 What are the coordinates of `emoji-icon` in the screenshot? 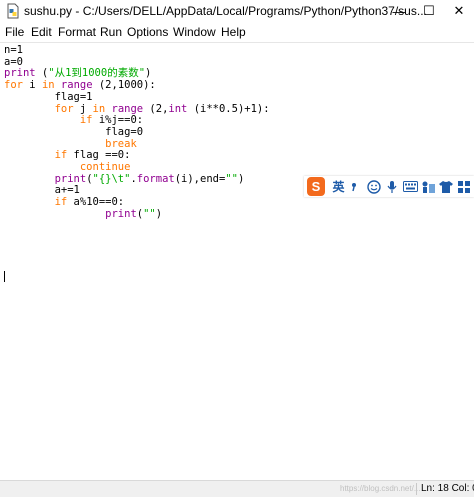 It's located at (374, 187).